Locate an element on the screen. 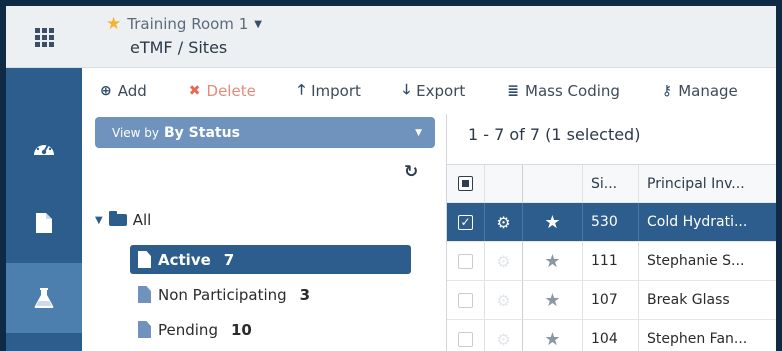 This screenshot has width=782, height=351. site-cell: 111 is located at coordinates (611, 261).